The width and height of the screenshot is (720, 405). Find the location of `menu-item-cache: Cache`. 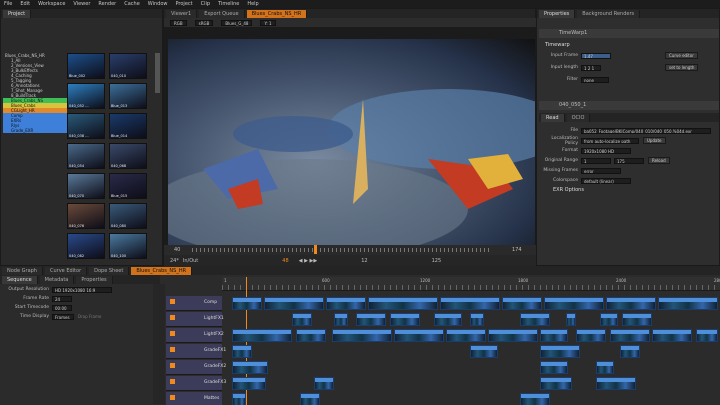

menu-item-cache: Cache is located at coordinates (132, 4).